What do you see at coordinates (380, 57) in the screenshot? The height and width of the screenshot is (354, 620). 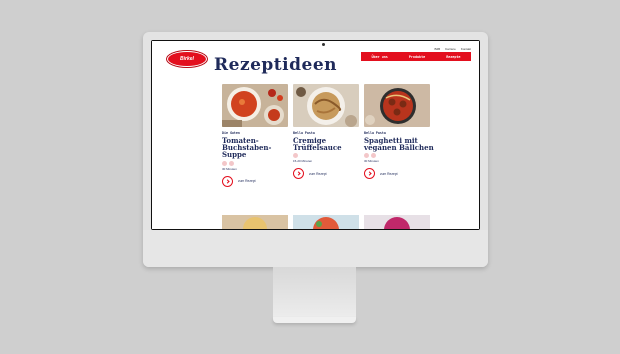 I see `nav-item-ueber-uns: Über uns` at bounding box center [380, 57].